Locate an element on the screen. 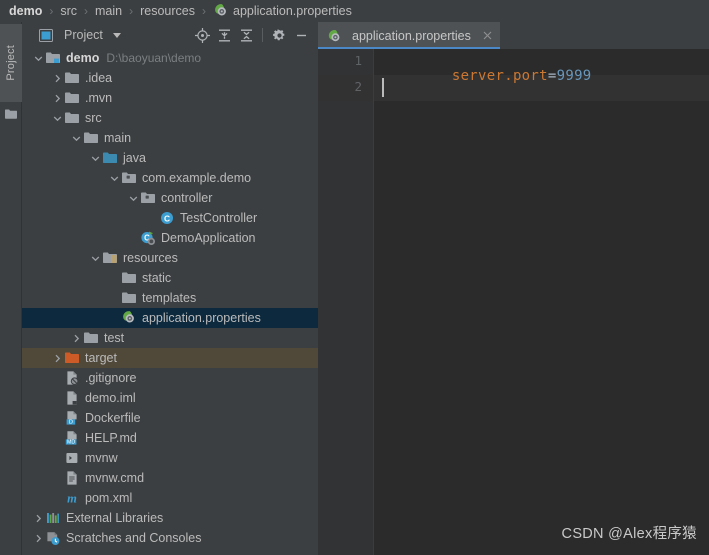  tree-node-main: main is located at coordinates (170, 138).